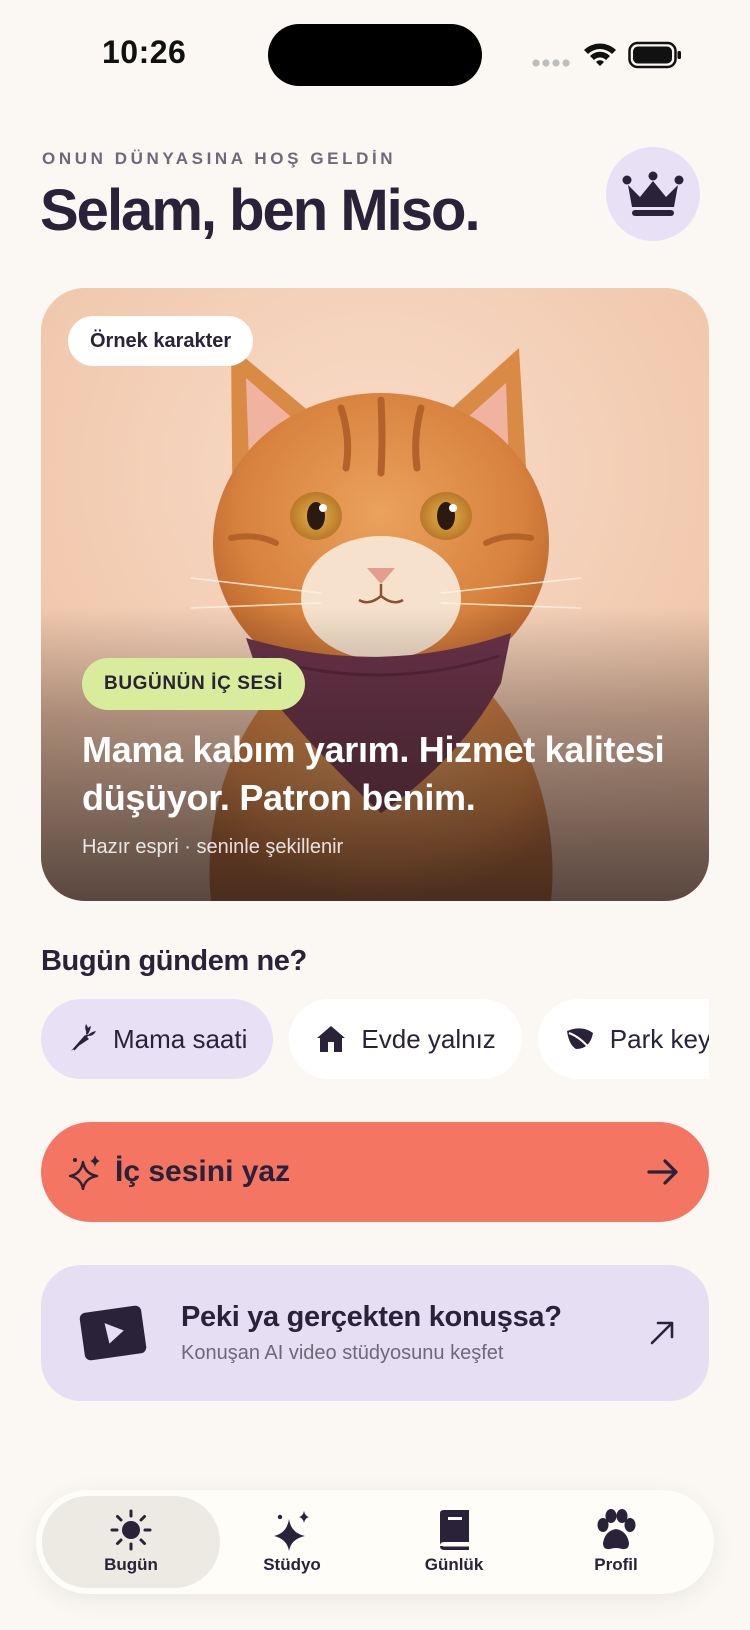 Image resolution: width=750 pixels, height=1630 pixels. Describe the element at coordinates (292, 1564) in the screenshot. I see `tab-label: Stüdyo` at that location.